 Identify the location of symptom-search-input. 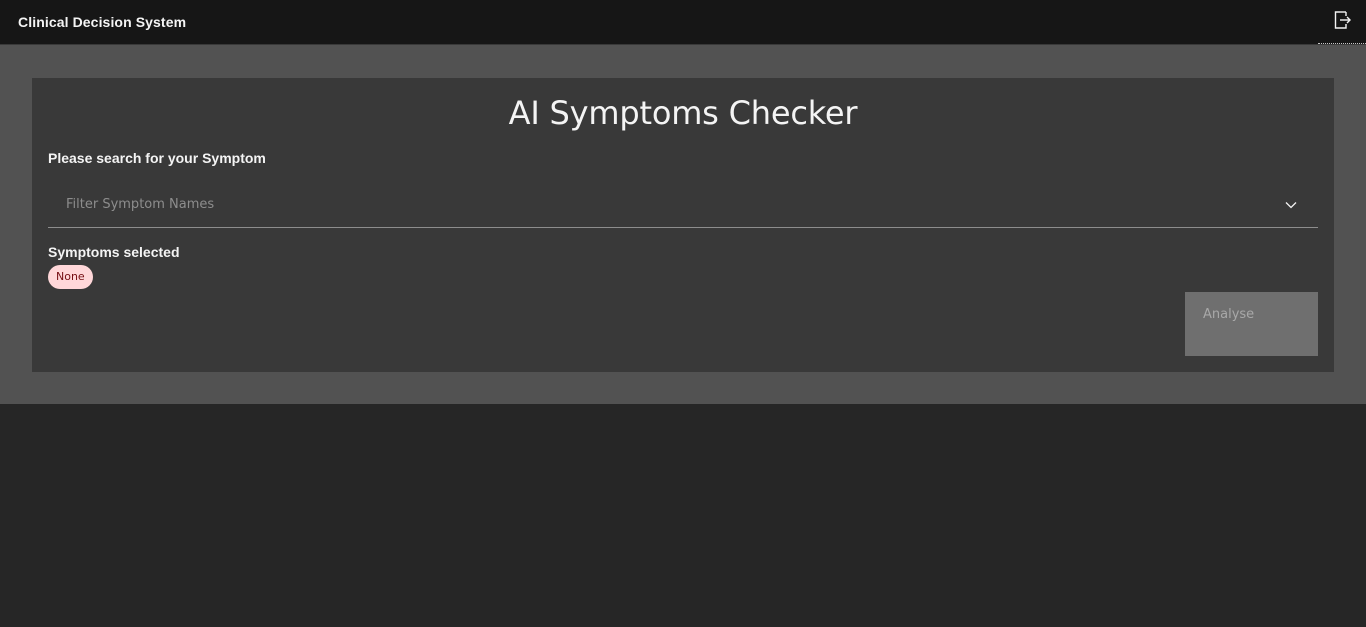
(658, 204).